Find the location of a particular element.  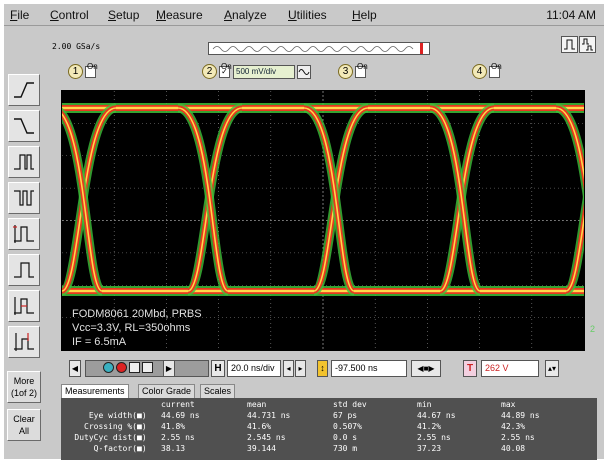

run-icon is located at coordinates (108, 367).